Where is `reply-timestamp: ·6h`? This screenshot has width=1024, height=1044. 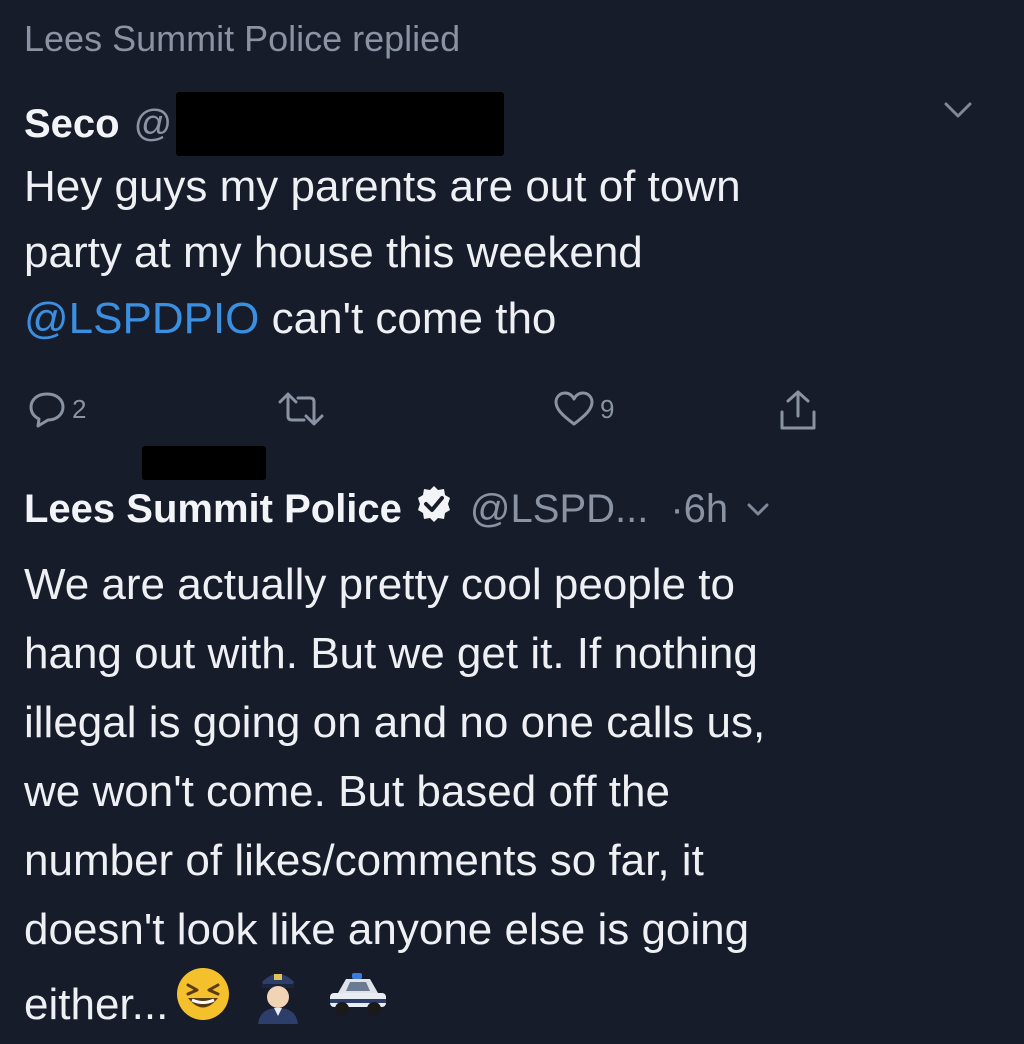
reply-timestamp: ·6h is located at coordinates (699, 508).